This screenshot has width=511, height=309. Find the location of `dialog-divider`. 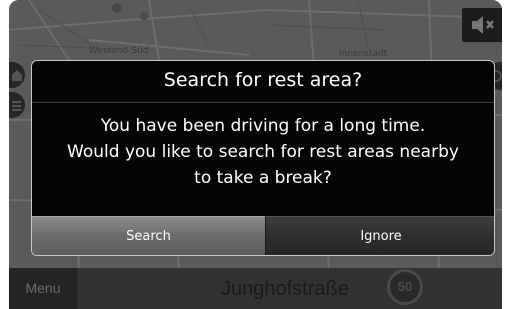

dialog-divider is located at coordinates (263, 102).